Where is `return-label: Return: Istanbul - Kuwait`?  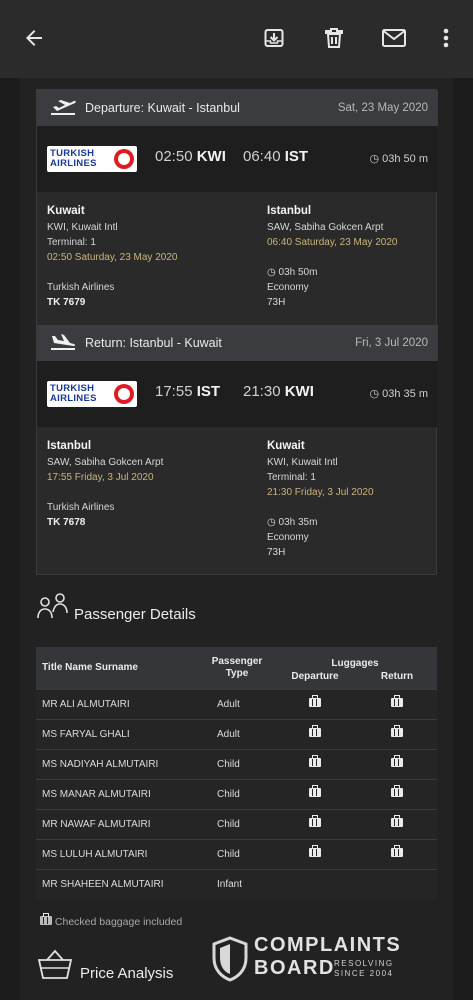
return-label: Return: Istanbul - Kuwait is located at coordinates (153, 343).